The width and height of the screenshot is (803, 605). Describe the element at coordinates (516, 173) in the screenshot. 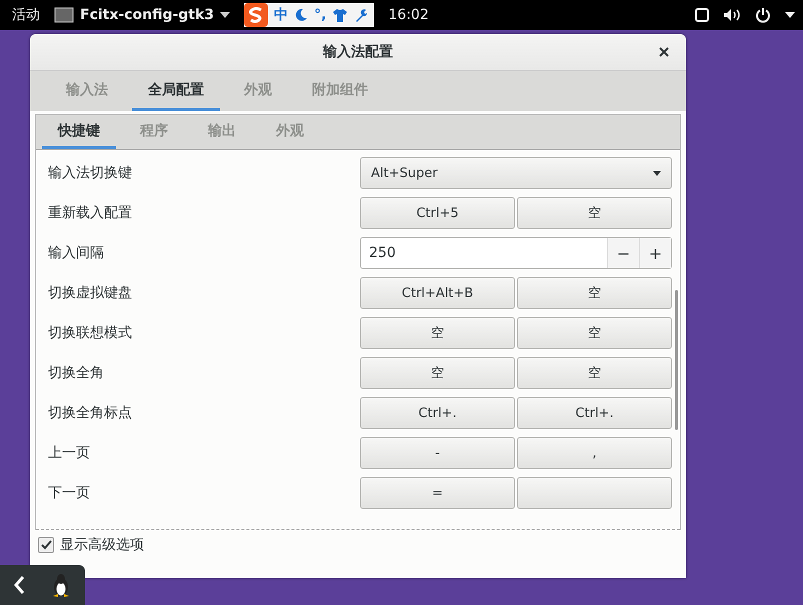

I see `dropdown: Alt+Super` at that location.